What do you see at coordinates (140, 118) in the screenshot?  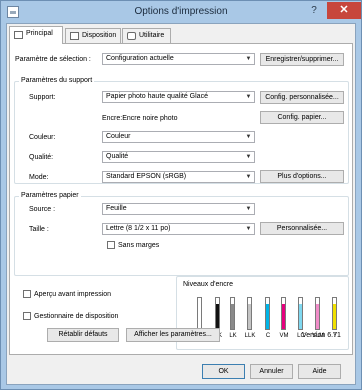 I see `ink-note: Encre:Encre noire photo` at bounding box center [140, 118].